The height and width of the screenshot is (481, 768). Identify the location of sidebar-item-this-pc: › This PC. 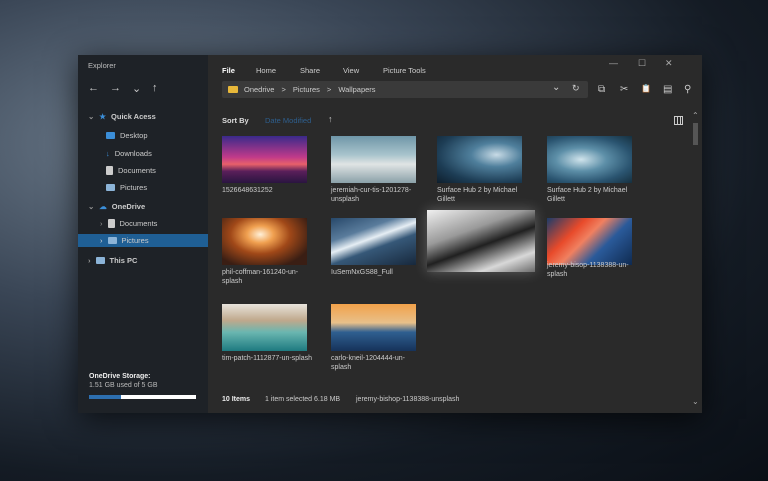
(112, 260).